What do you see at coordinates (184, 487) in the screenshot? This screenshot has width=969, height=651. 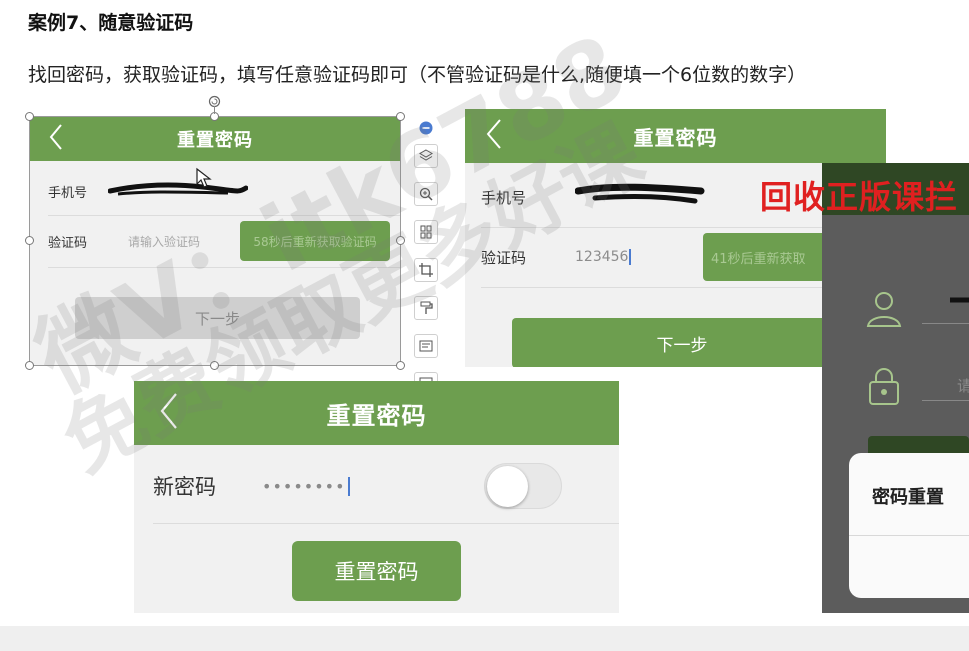 I see `new-password-label: 新密码` at bounding box center [184, 487].